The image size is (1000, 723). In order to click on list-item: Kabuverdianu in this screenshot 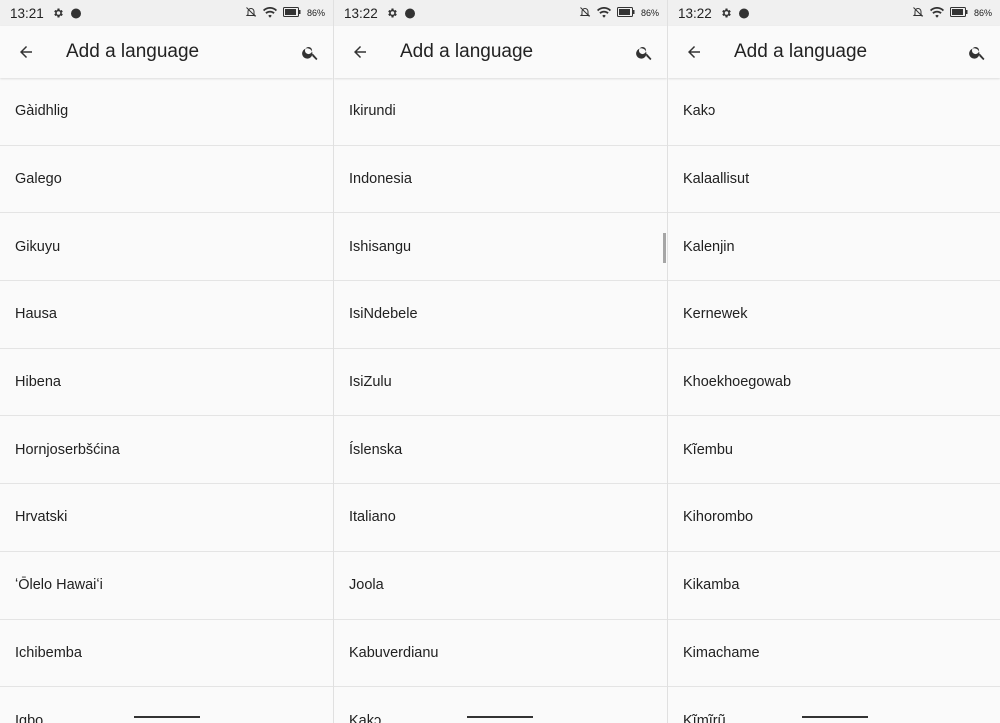, I will do `click(500, 653)`.